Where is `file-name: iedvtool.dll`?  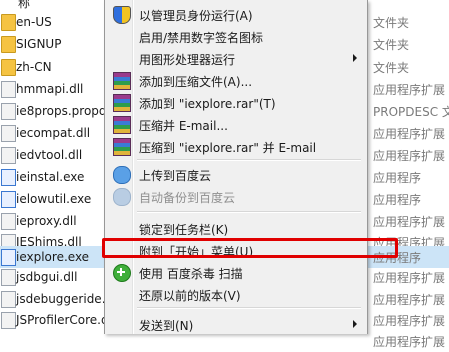
file-name: iedvtool.dll is located at coordinates (49, 155).